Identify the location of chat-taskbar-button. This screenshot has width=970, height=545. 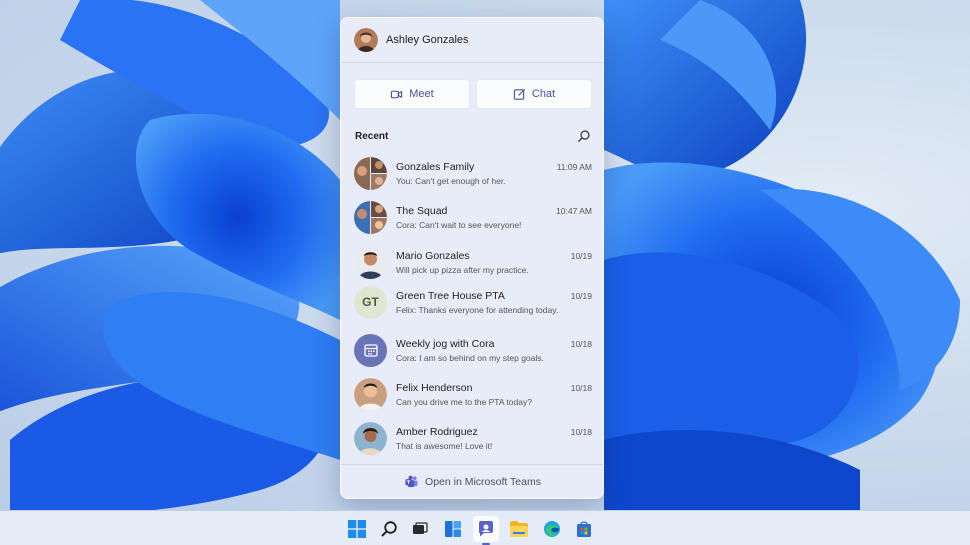
(486, 530).